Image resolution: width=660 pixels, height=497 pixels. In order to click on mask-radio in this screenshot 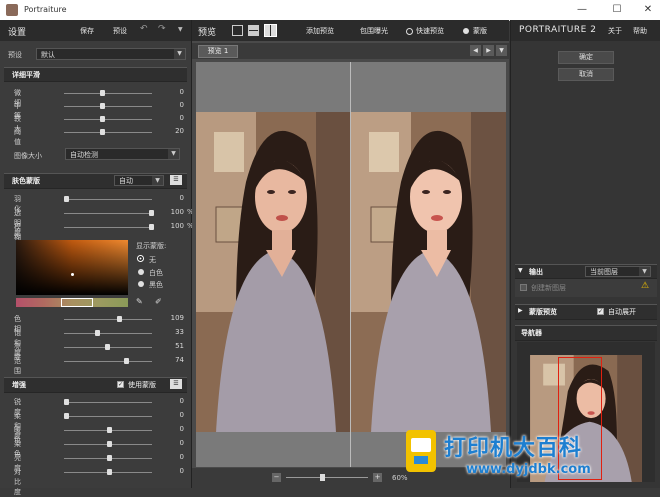, I will do `click(466, 31)`.